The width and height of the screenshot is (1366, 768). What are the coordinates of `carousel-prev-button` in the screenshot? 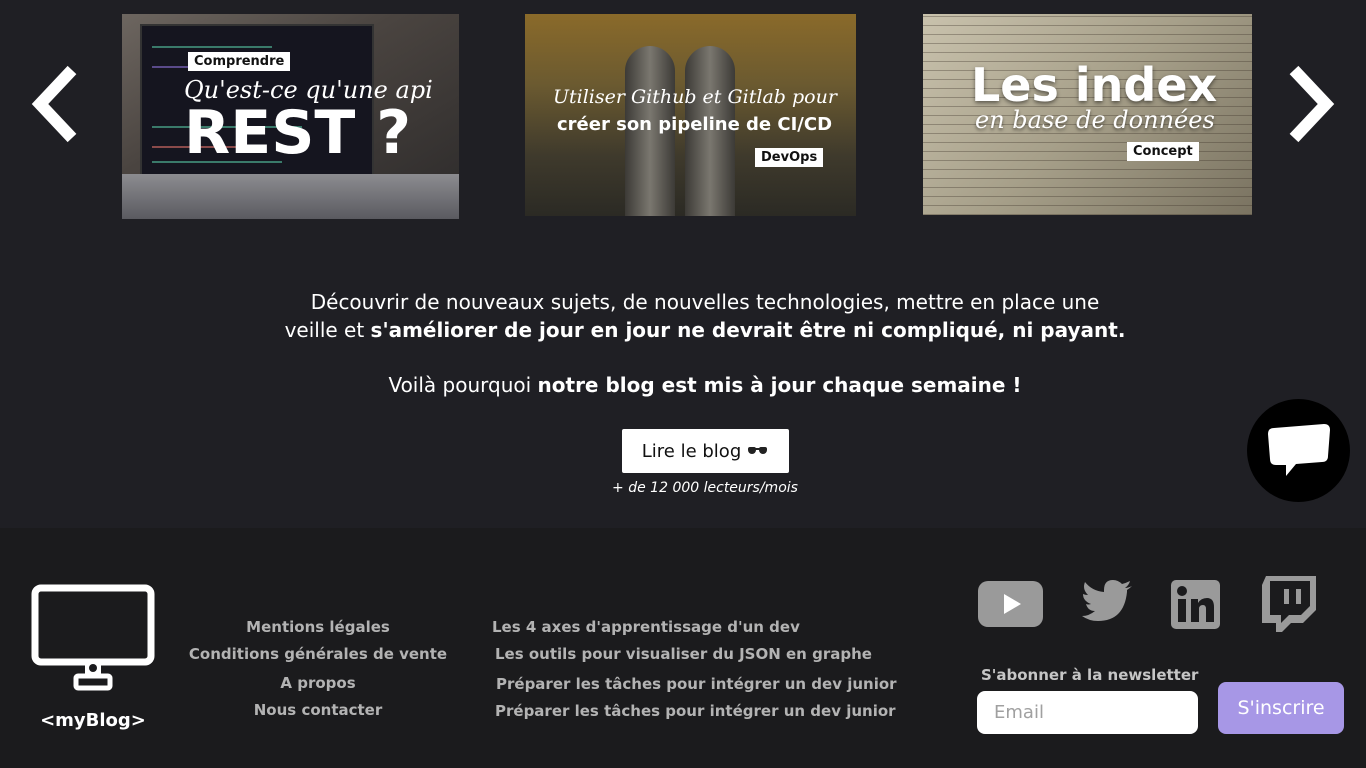 It's located at (56, 104).